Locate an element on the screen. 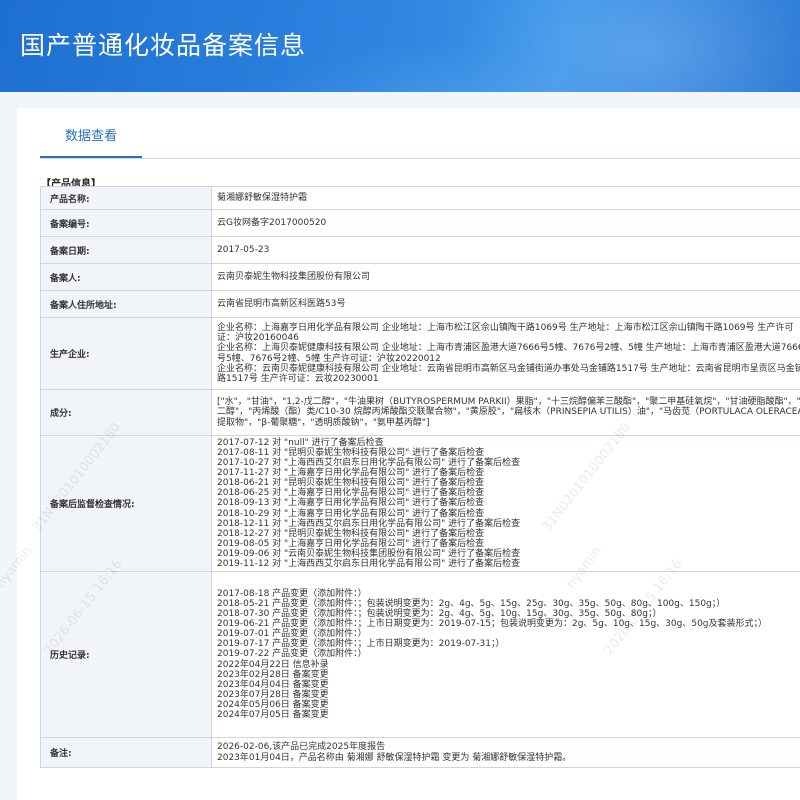 The image size is (800, 800). record-date-value: 2017-05-23 is located at coordinates (505, 250).